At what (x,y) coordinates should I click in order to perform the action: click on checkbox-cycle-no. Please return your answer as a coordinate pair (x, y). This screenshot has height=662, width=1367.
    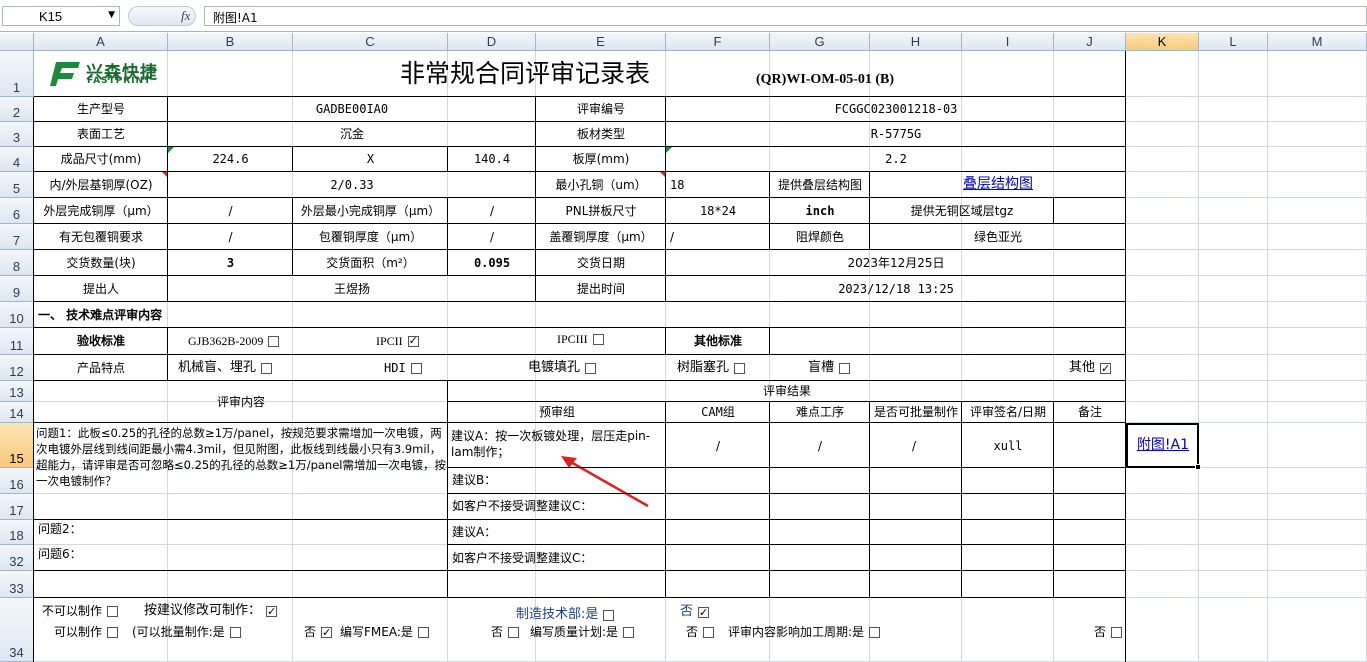
    Looking at the image, I should click on (1117, 632).